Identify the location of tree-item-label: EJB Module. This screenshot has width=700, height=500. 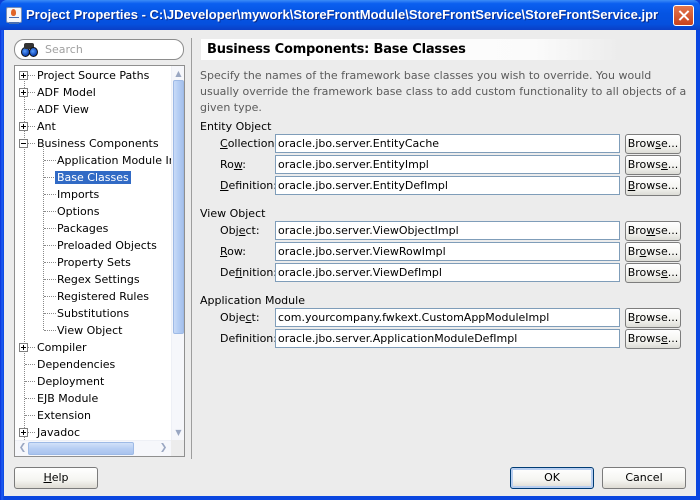
(68, 398).